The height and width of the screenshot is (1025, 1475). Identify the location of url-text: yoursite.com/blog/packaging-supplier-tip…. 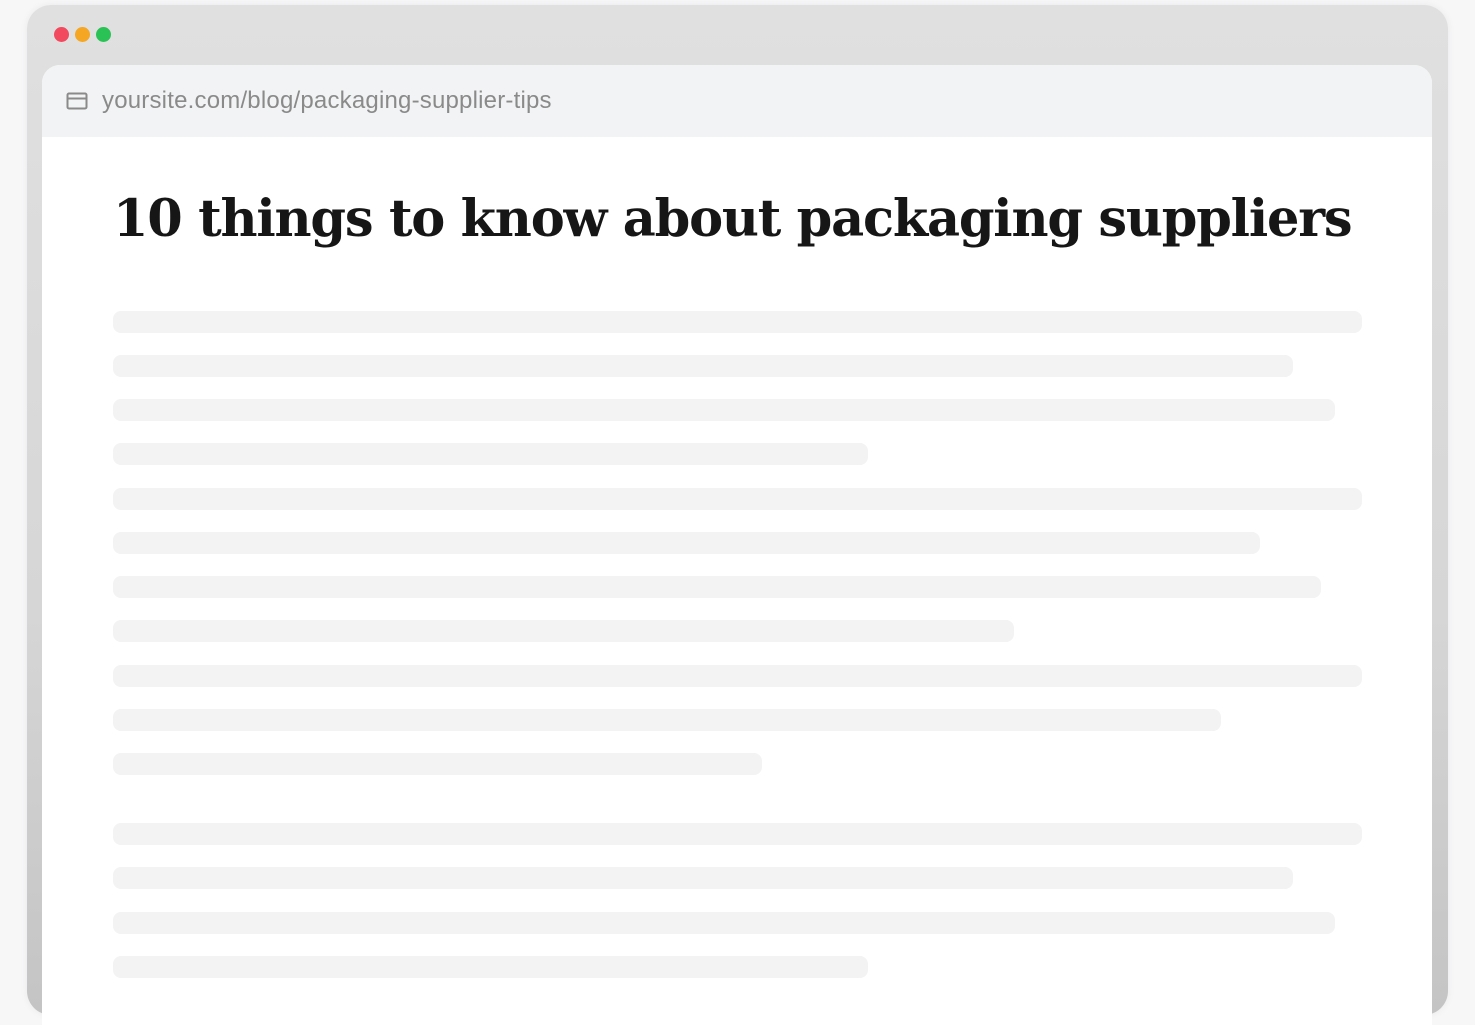
(327, 100).